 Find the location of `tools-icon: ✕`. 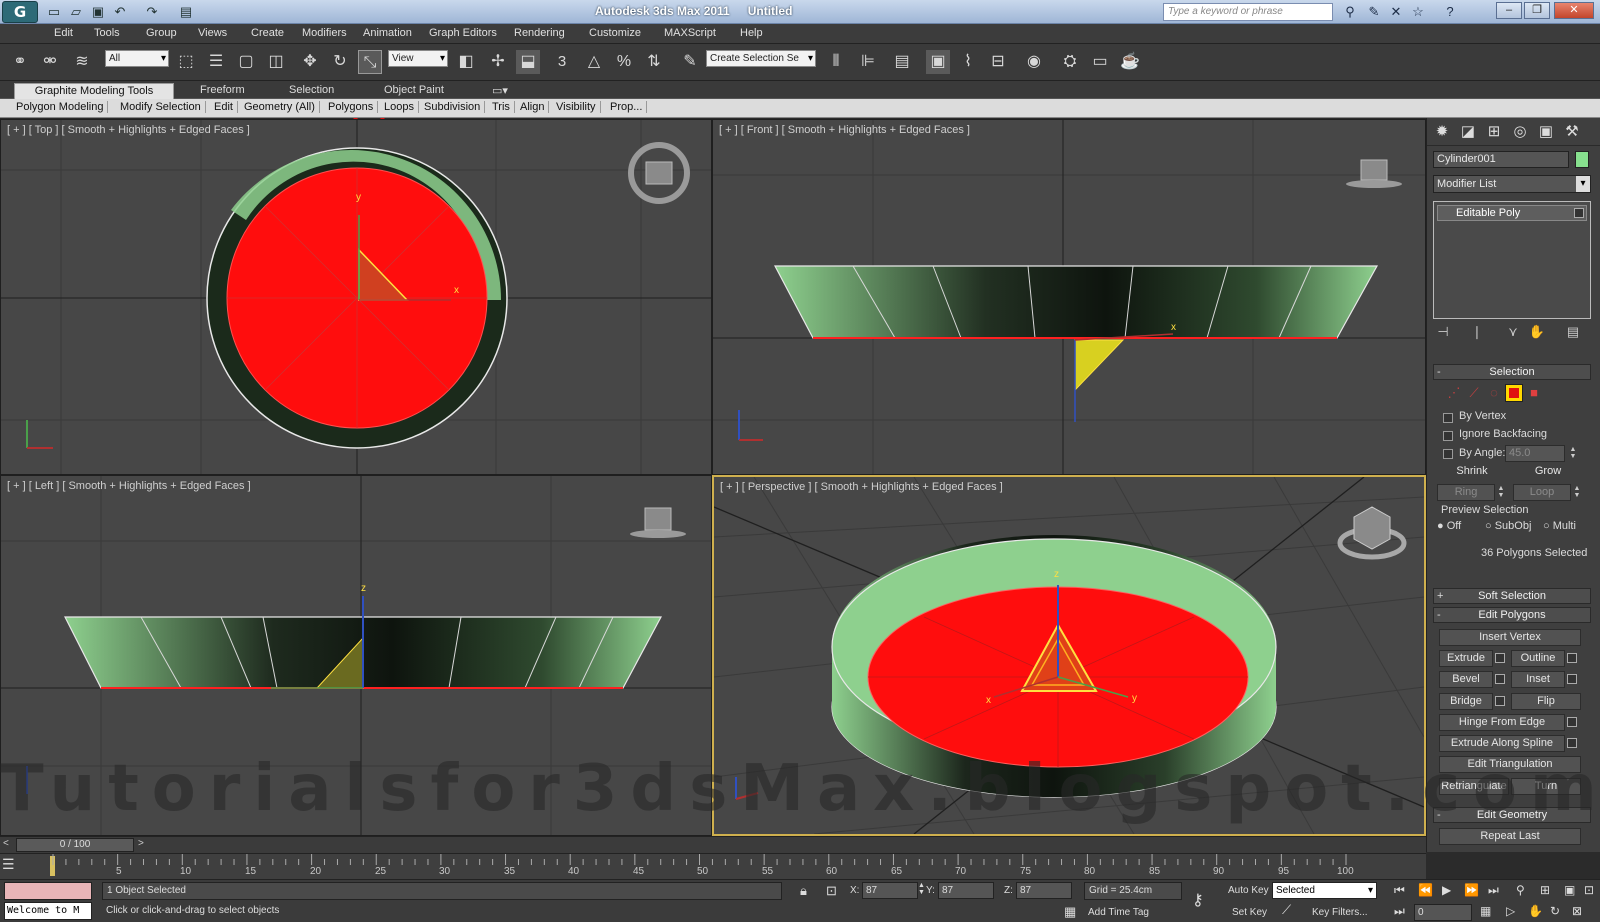

tools-icon: ✕ is located at coordinates (1396, 12).